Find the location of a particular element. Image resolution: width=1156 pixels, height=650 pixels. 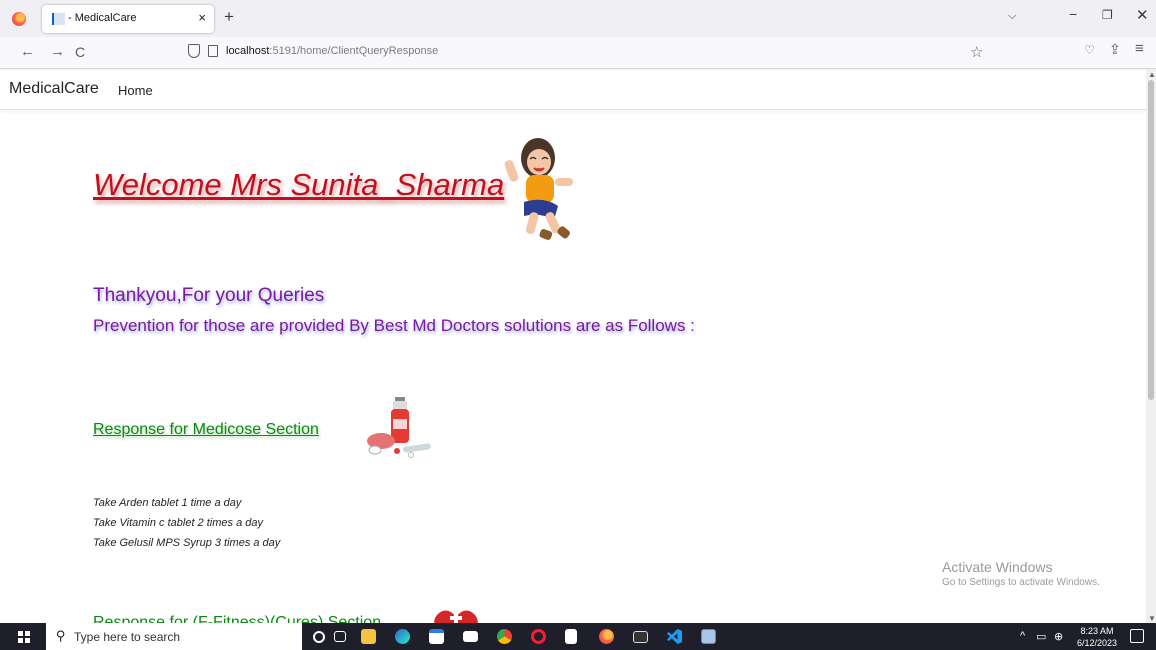

welcome-heading: Welcome Mrs Sunita_Sharma is located at coordinates (299, 184).